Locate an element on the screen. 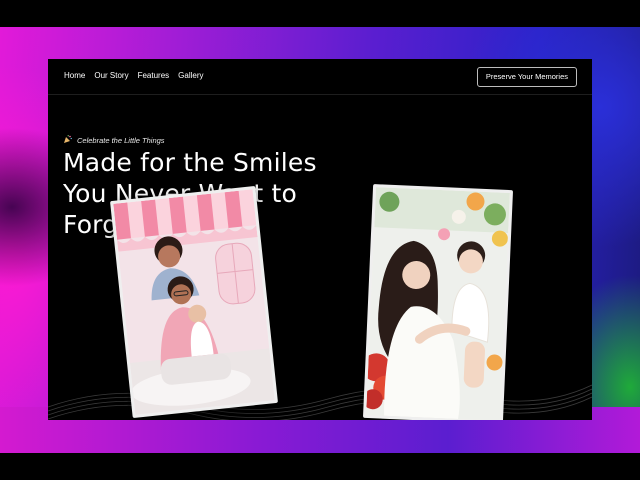 Image resolution: width=640 pixels, height=480 pixels. nav-link-our-story: Our Story is located at coordinates (111, 75).